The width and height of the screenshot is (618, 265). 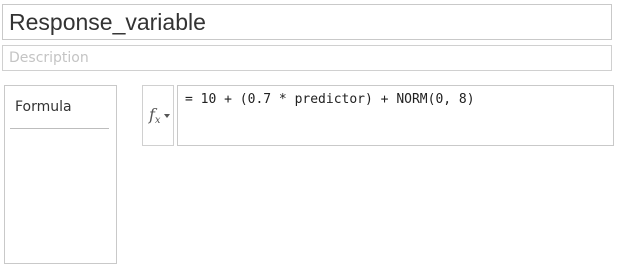 I want to click on tab-formula: Formula, so click(x=59, y=107).